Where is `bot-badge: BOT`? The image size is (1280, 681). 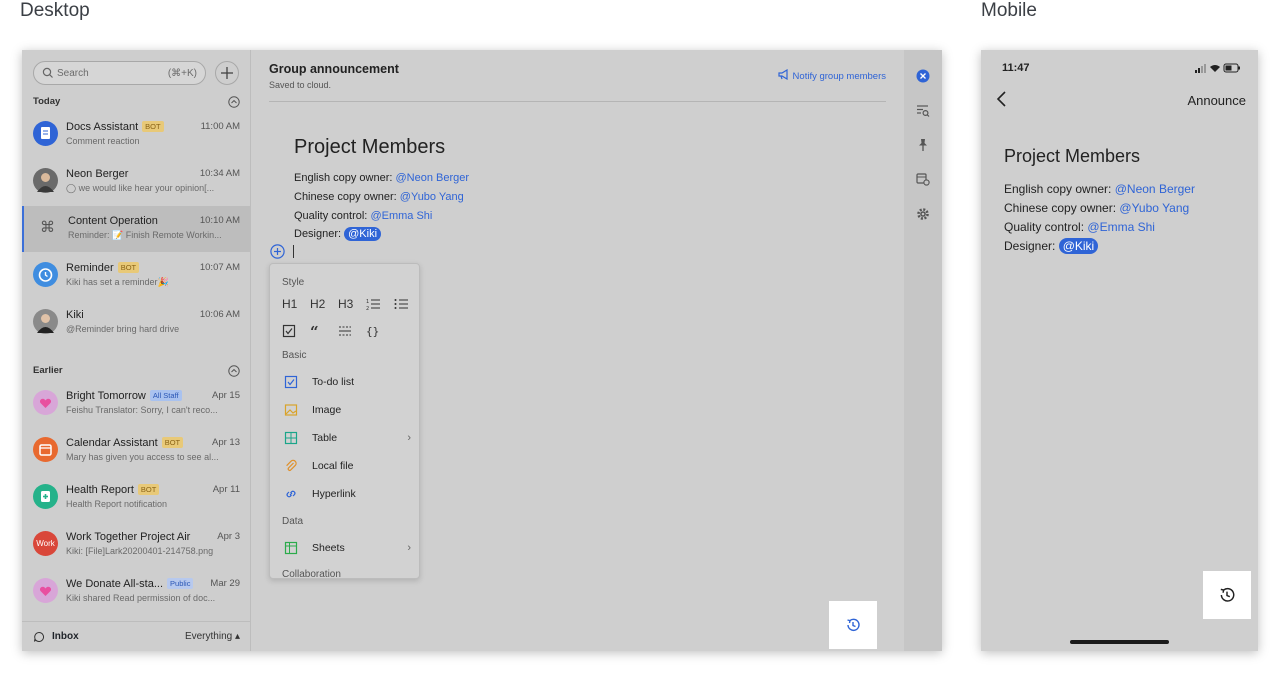 bot-badge: BOT is located at coordinates (128, 267).